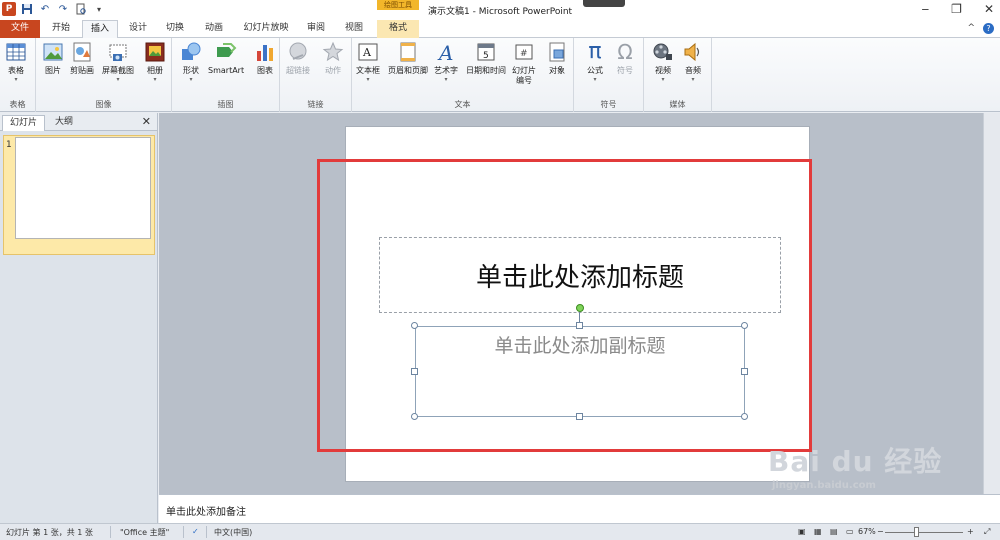 The image size is (1000, 540). Describe the element at coordinates (53, 58) in the screenshot. I see `picture-button: 图片` at that location.